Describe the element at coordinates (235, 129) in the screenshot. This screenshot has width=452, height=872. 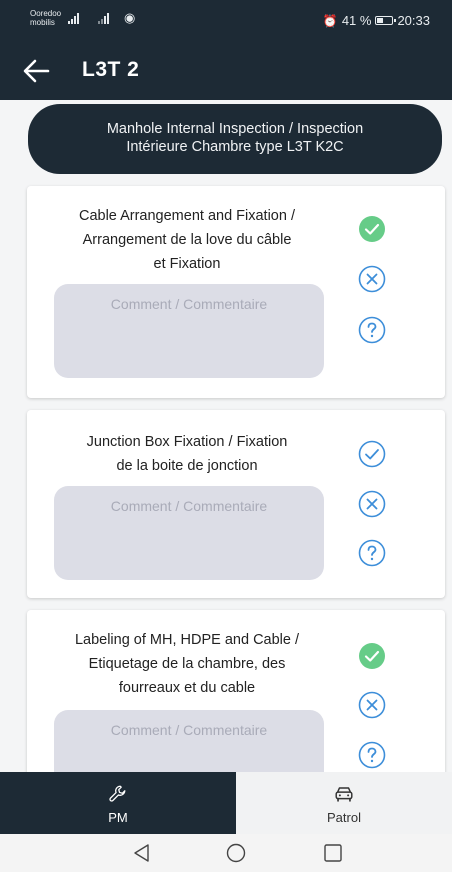
I see `banner-line-1: Manhole Internal Inspection / Inspection` at that location.